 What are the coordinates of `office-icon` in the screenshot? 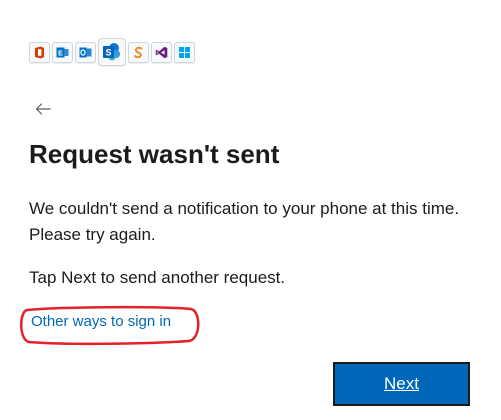 It's located at (39, 52).